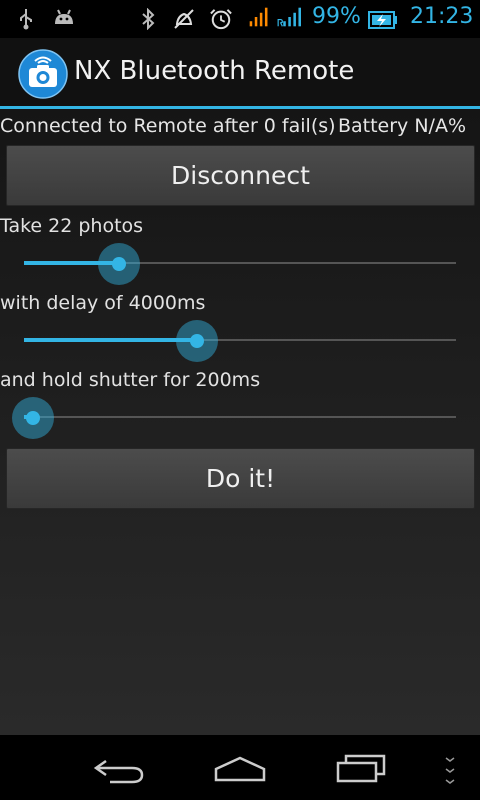 This screenshot has width=480, height=800. Describe the element at coordinates (240, 417) in the screenshot. I see `slider-track` at that location.